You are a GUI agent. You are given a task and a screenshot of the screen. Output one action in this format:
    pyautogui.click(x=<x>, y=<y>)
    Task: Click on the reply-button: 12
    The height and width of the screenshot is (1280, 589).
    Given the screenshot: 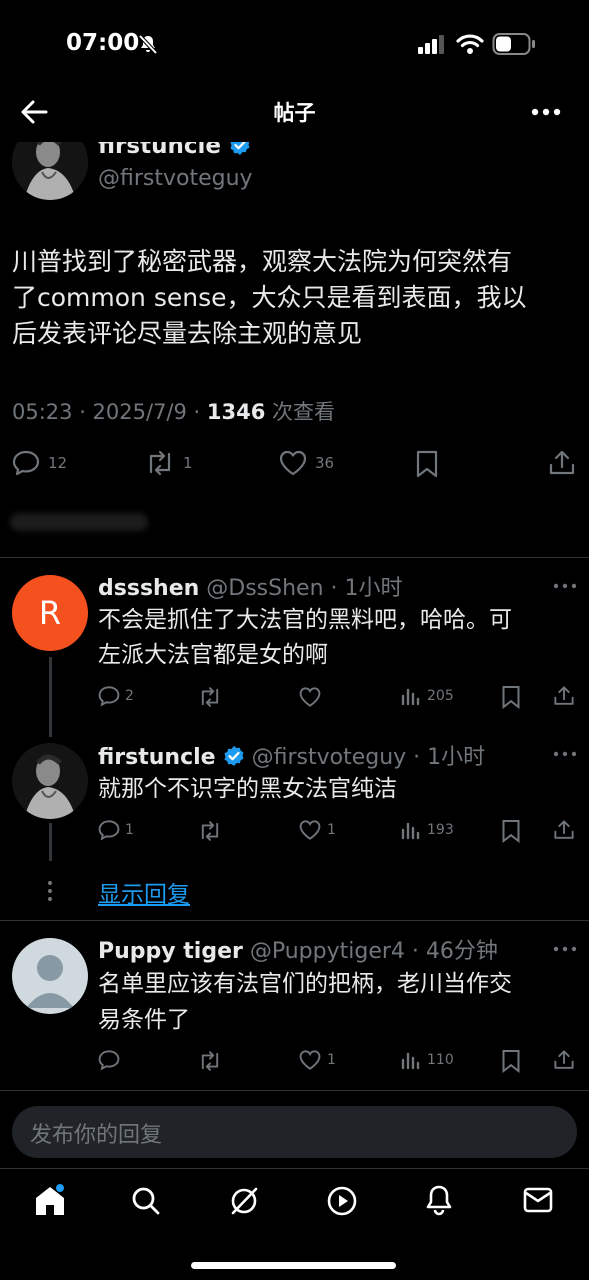 What is the action you would take?
    pyautogui.click(x=39, y=463)
    